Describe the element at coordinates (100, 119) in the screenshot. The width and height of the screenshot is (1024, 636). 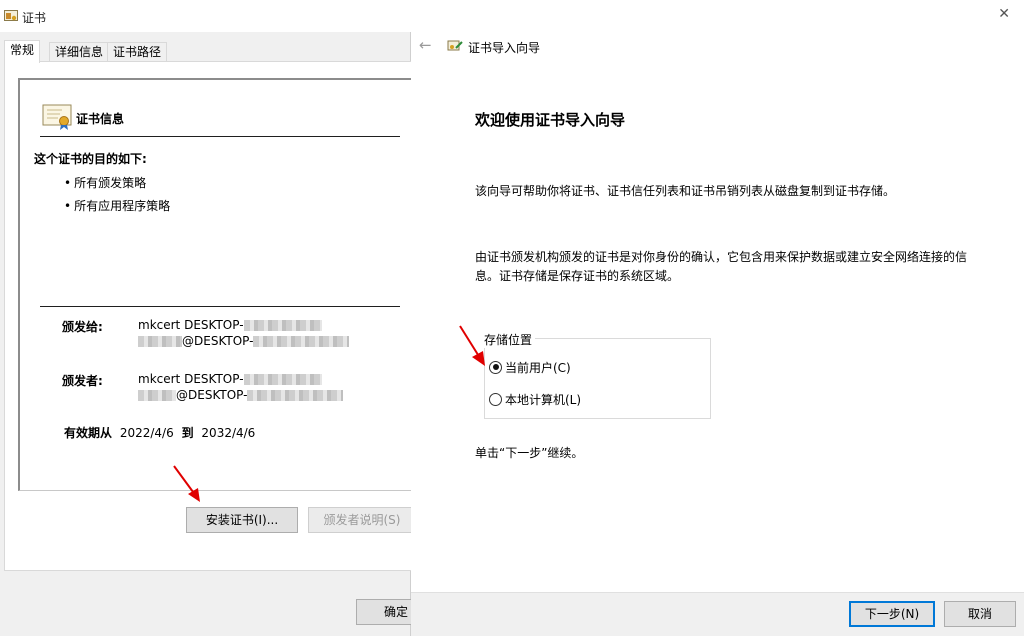
I see `cert-info-title: 证书信息` at that location.